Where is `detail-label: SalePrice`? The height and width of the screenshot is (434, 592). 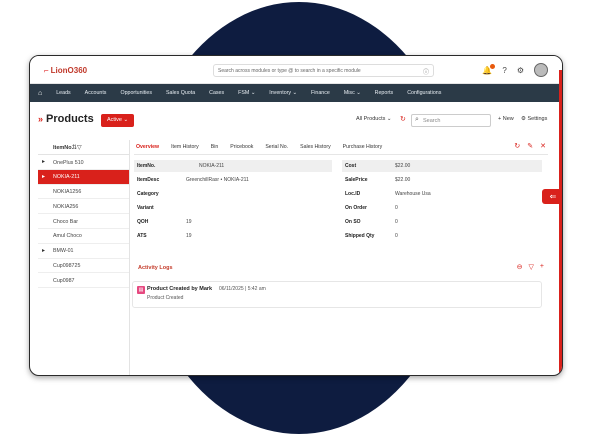
detail-label: SalePrice is located at coordinates (356, 180).